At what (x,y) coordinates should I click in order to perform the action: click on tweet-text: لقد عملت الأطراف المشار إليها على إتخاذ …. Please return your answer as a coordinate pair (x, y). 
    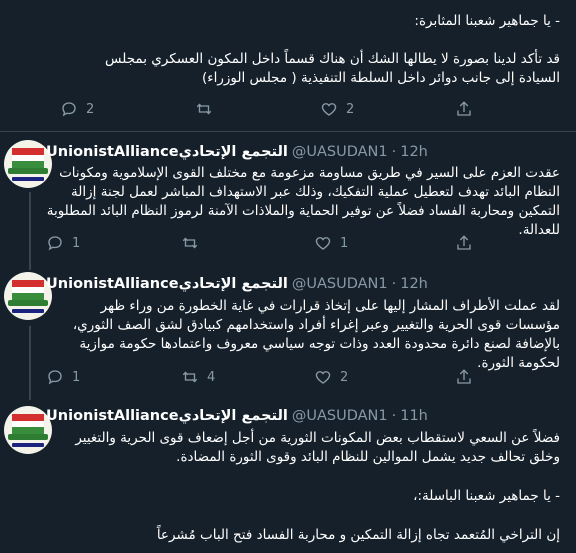
    Looking at the image, I should click on (316, 334).